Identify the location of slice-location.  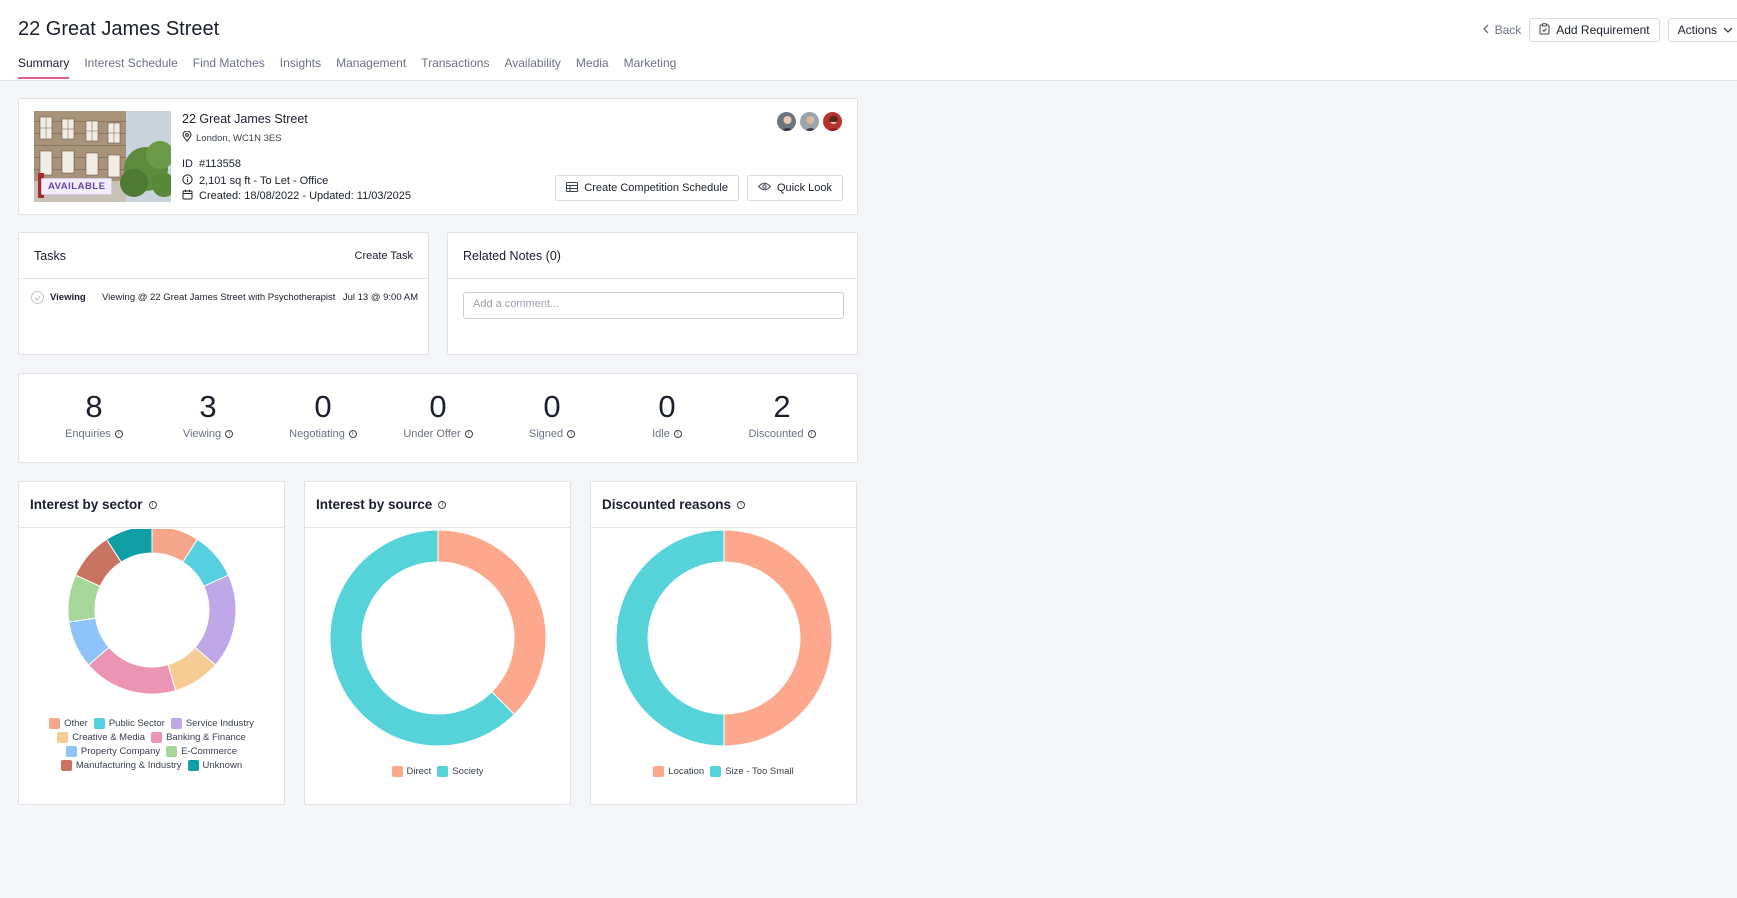
(778, 638).